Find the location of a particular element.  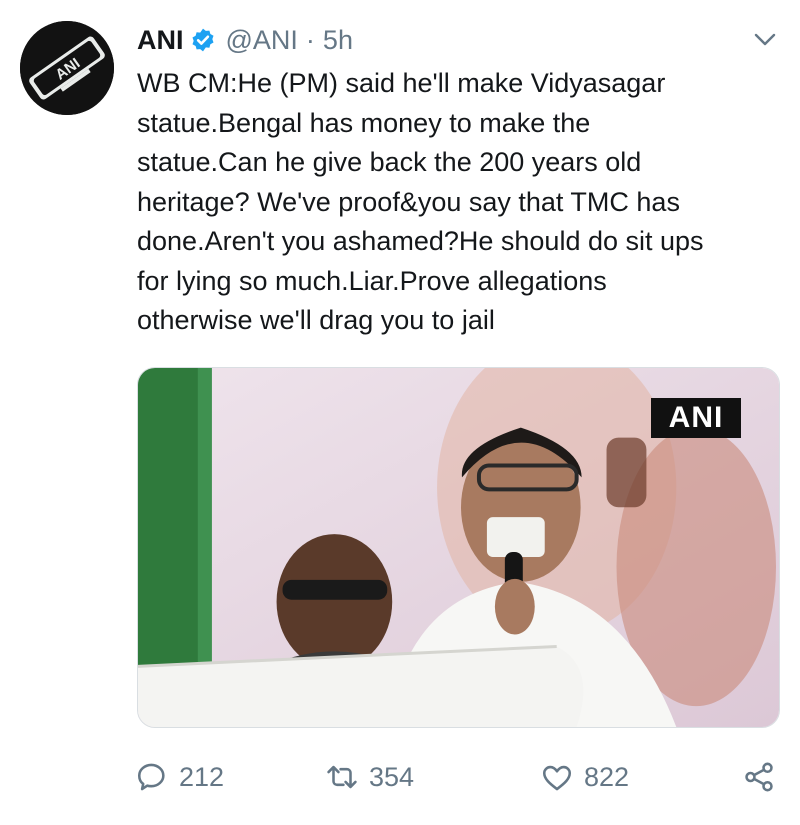

reply-button: 212 is located at coordinates (179, 777).